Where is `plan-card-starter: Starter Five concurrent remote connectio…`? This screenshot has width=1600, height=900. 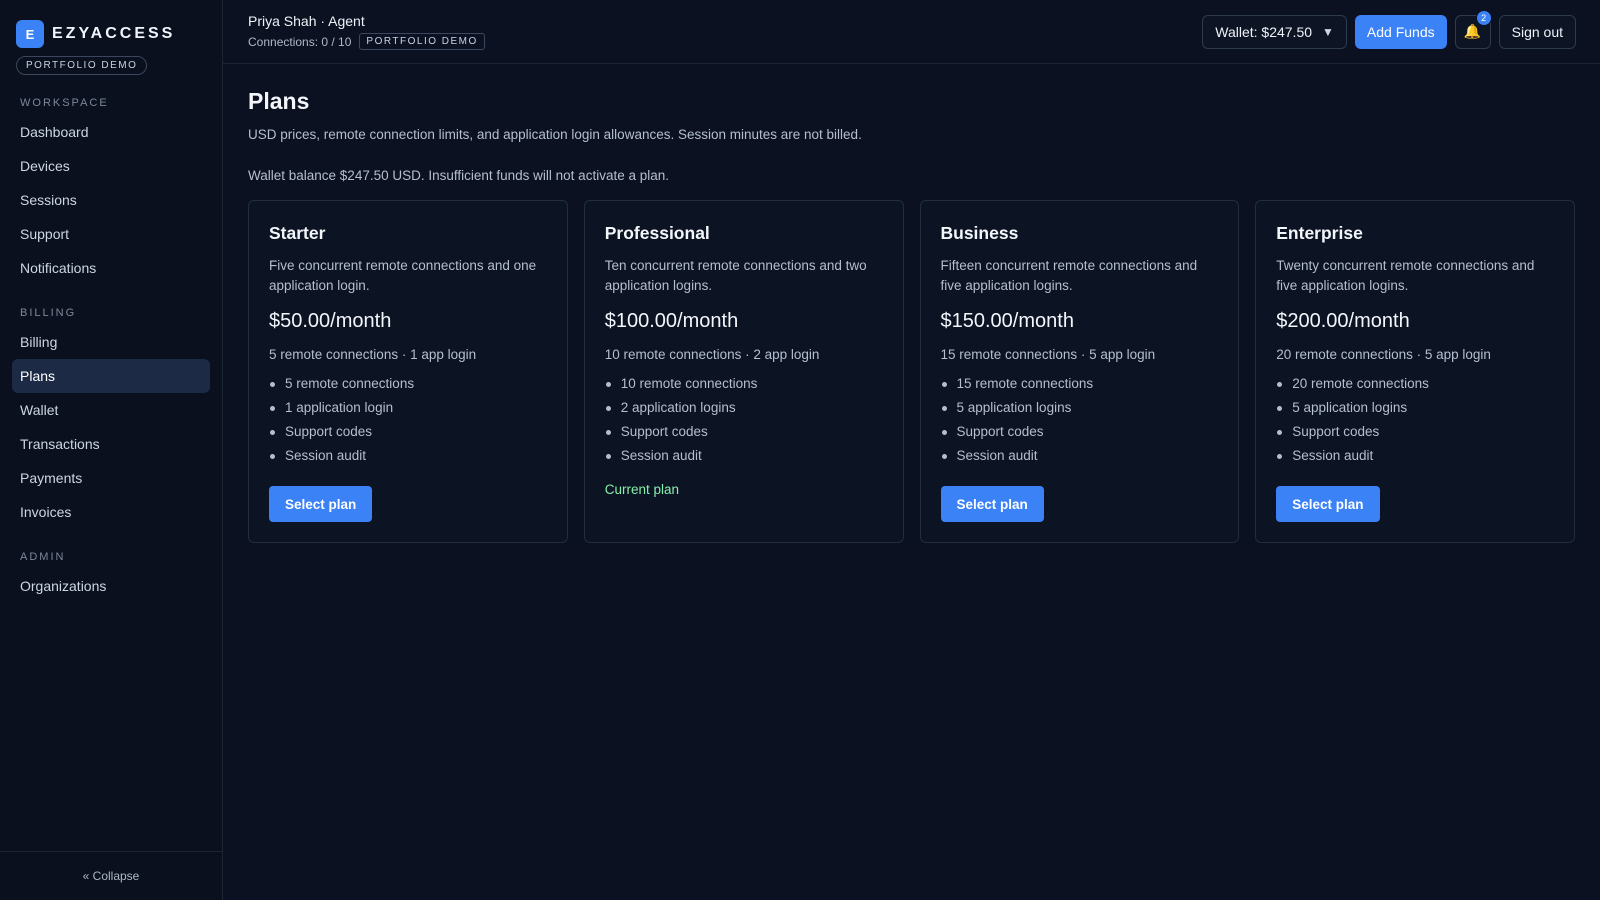
plan-card-starter: Starter Five concurrent remote connectio… is located at coordinates (408, 371).